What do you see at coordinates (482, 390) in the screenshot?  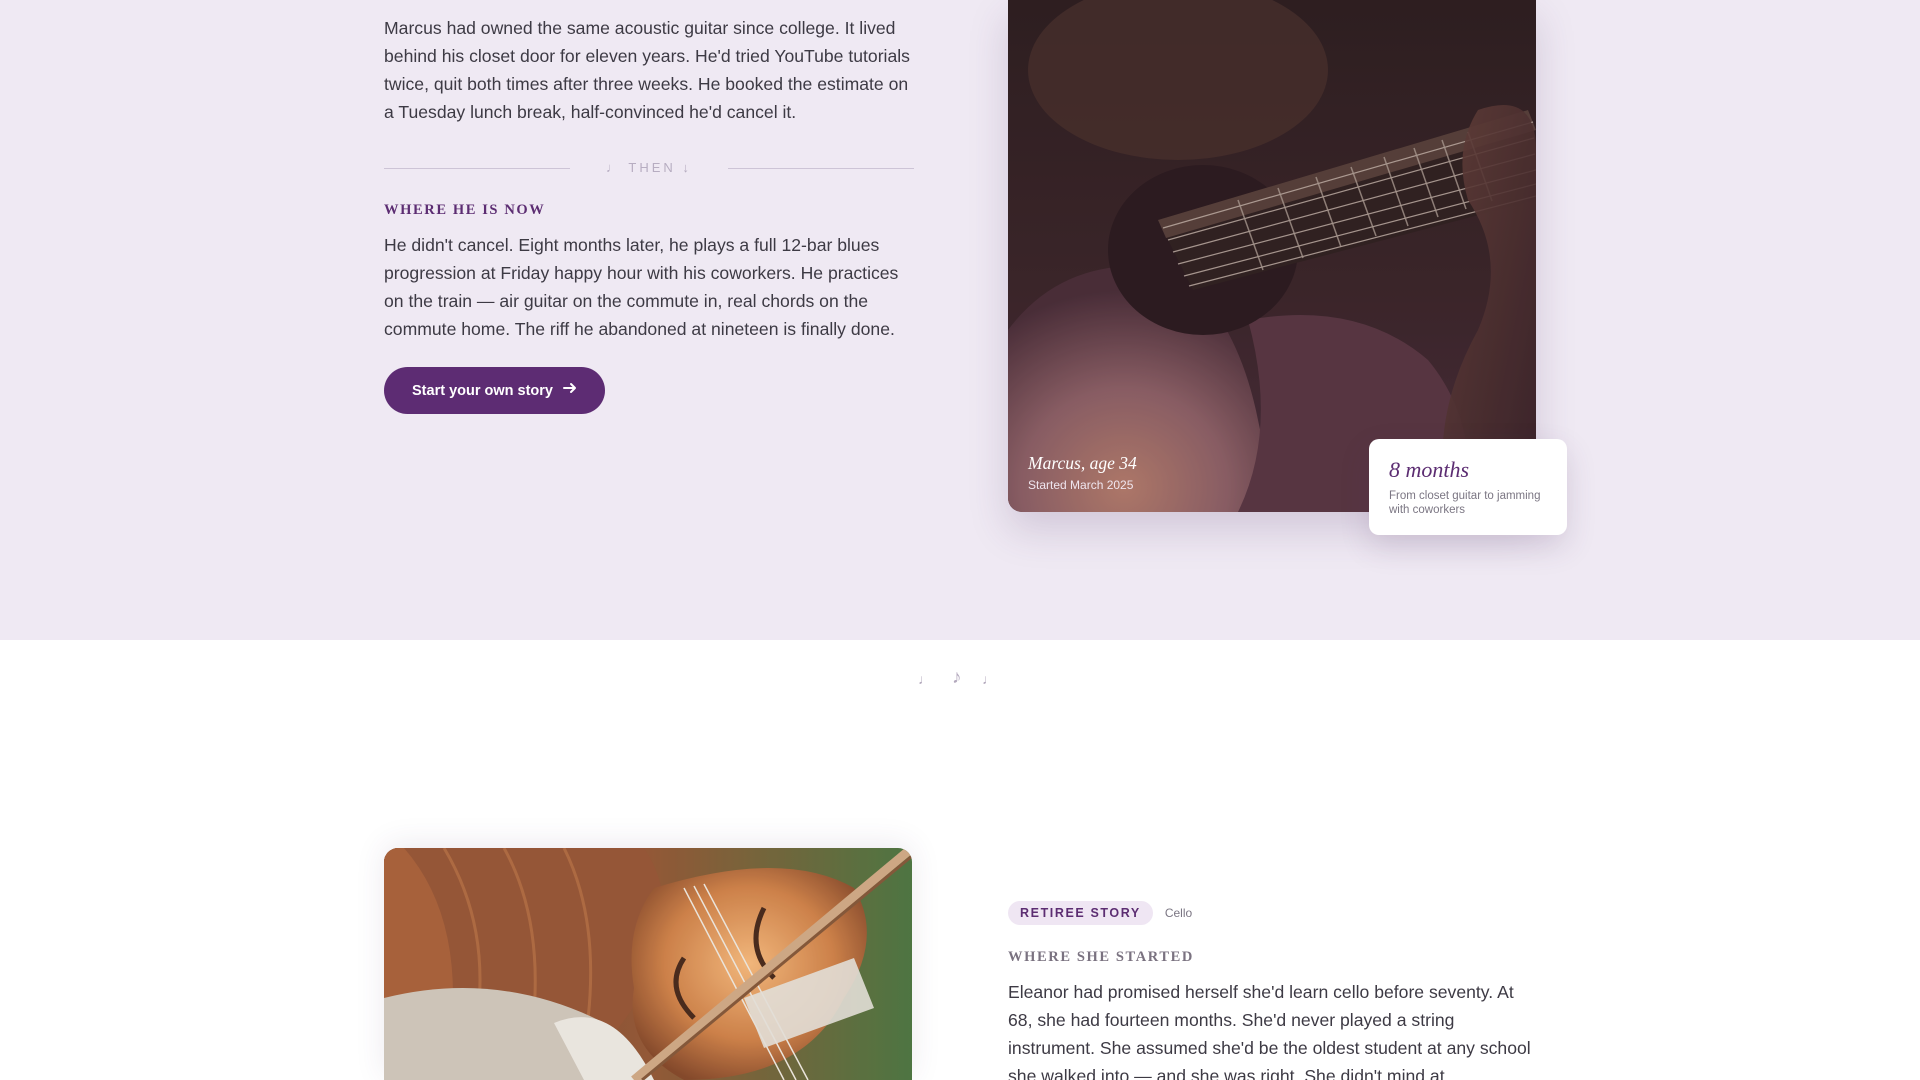 I see `start-story-label: Start your own story` at bounding box center [482, 390].